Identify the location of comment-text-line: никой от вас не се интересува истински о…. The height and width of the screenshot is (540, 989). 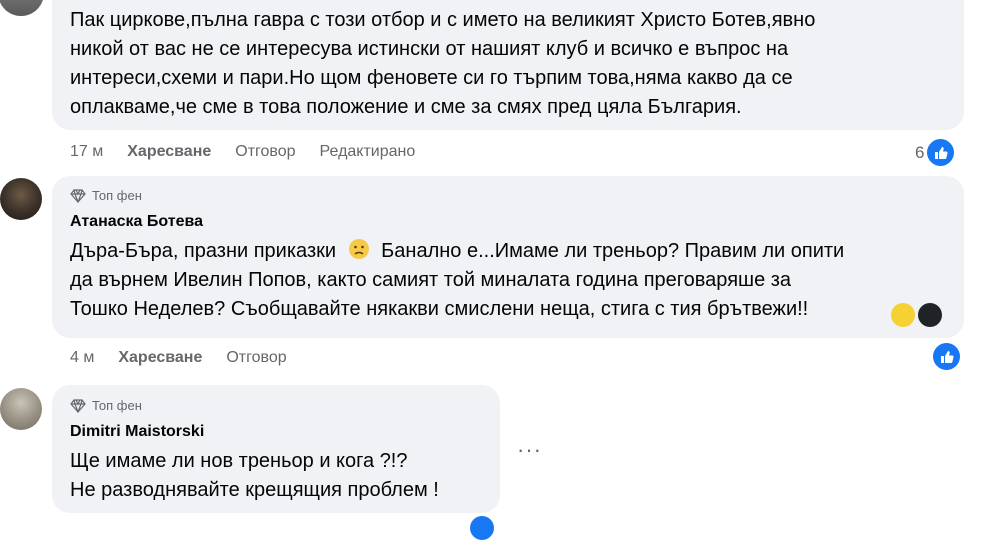
(429, 49).